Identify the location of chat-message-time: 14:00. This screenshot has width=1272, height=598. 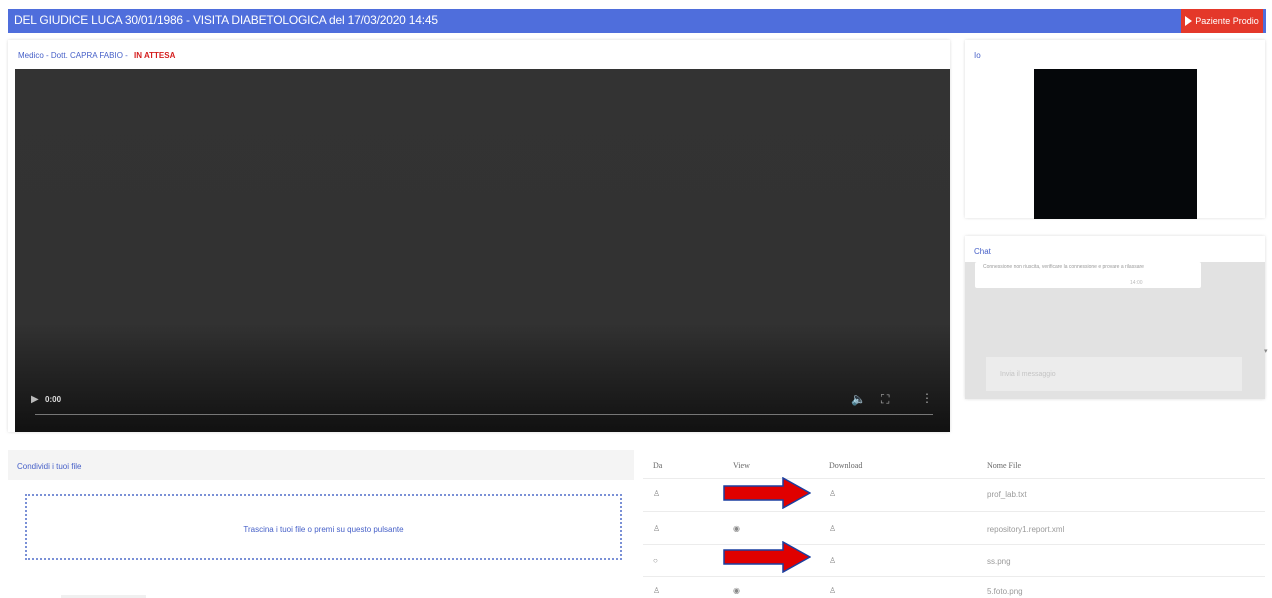
(1136, 283).